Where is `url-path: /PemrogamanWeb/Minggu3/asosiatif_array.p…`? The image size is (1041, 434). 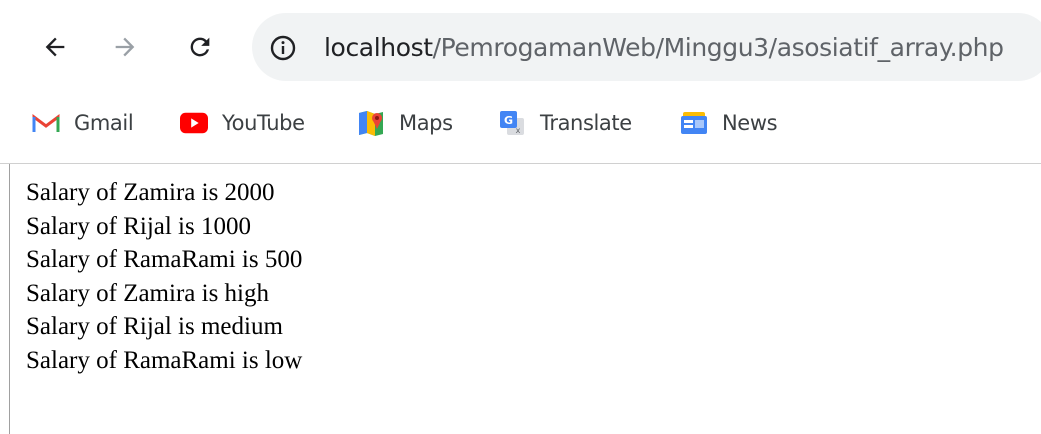
url-path: /PemrogamanWeb/Minggu3/asosiatif_array.p… is located at coordinates (718, 47).